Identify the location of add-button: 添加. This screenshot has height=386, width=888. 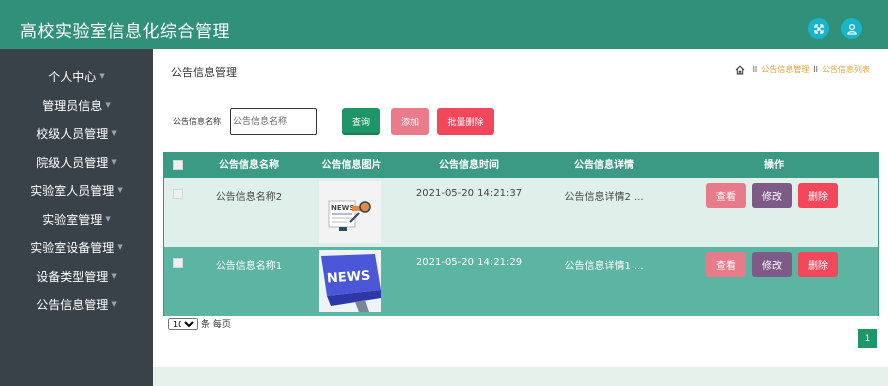
(410, 121).